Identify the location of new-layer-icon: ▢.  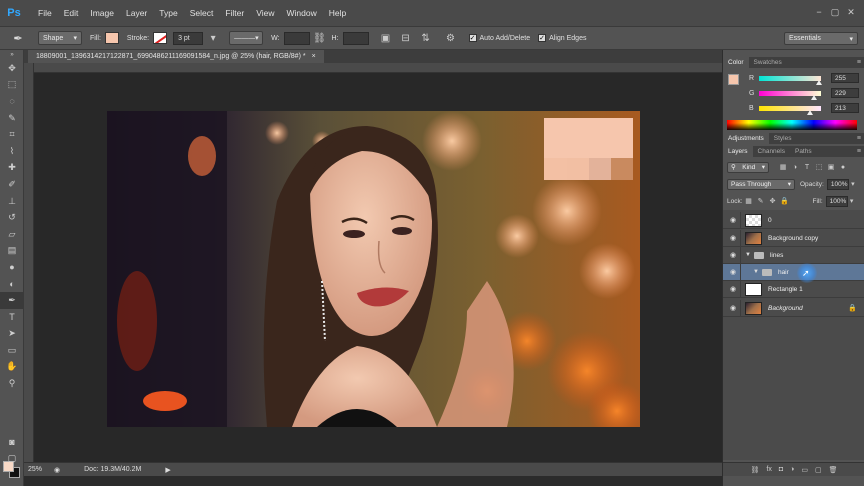
(818, 470).